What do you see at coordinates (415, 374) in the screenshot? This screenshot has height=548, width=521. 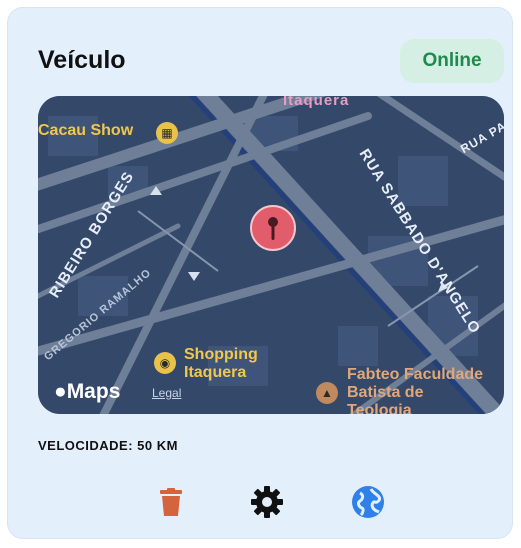 I see `map-label-fateo-1: Fabteo Faculdade` at bounding box center [415, 374].